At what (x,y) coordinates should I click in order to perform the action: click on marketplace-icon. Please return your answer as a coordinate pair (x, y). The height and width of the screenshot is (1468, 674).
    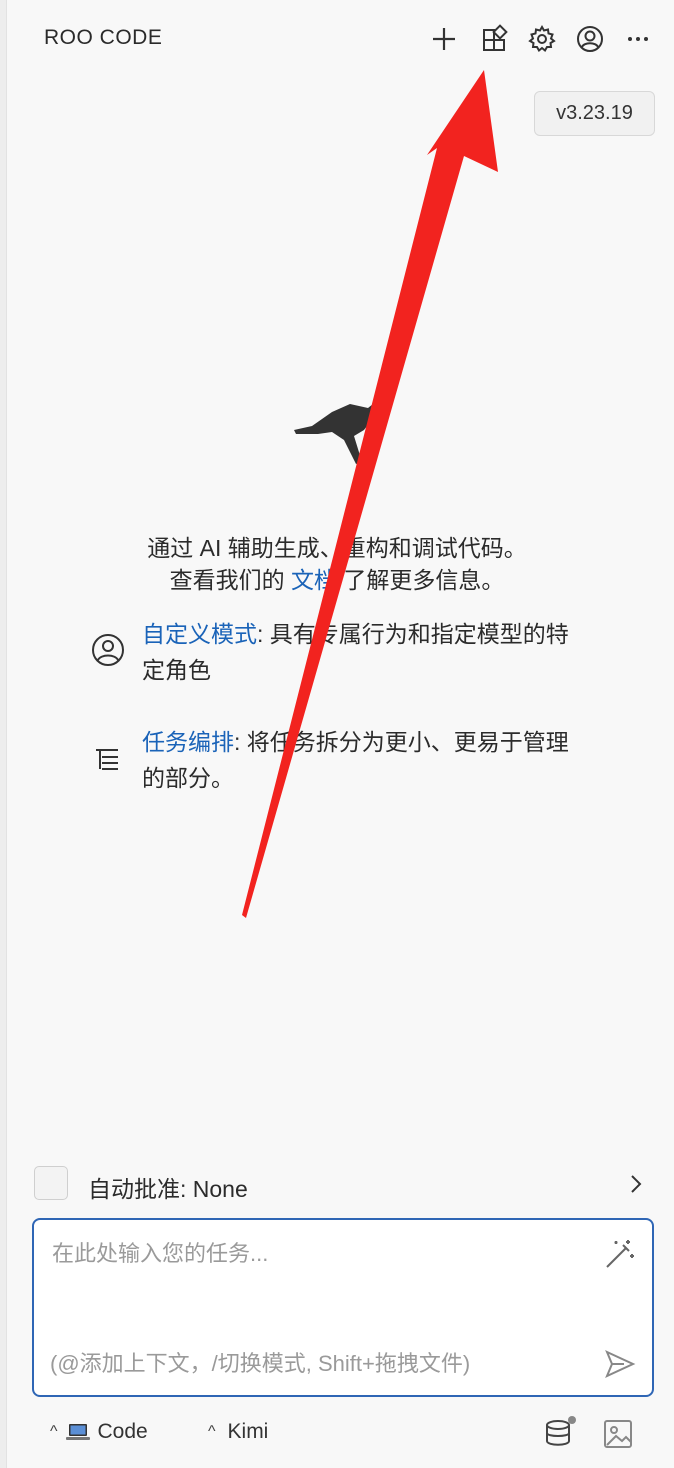
    Looking at the image, I should click on (495, 39).